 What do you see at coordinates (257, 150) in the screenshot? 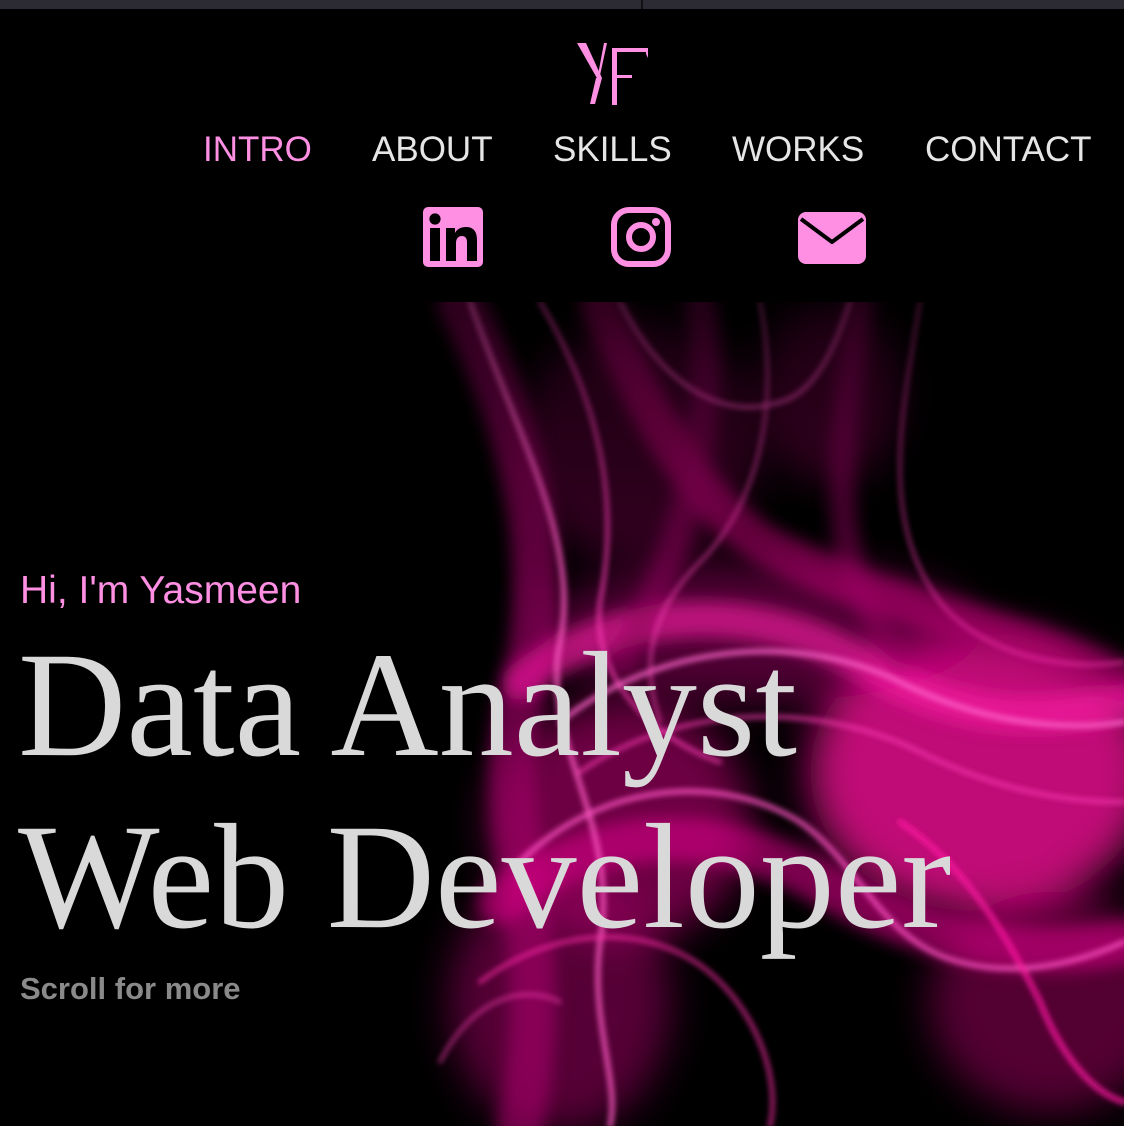
I see `nav-item-intro: INTRO` at bounding box center [257, 150].